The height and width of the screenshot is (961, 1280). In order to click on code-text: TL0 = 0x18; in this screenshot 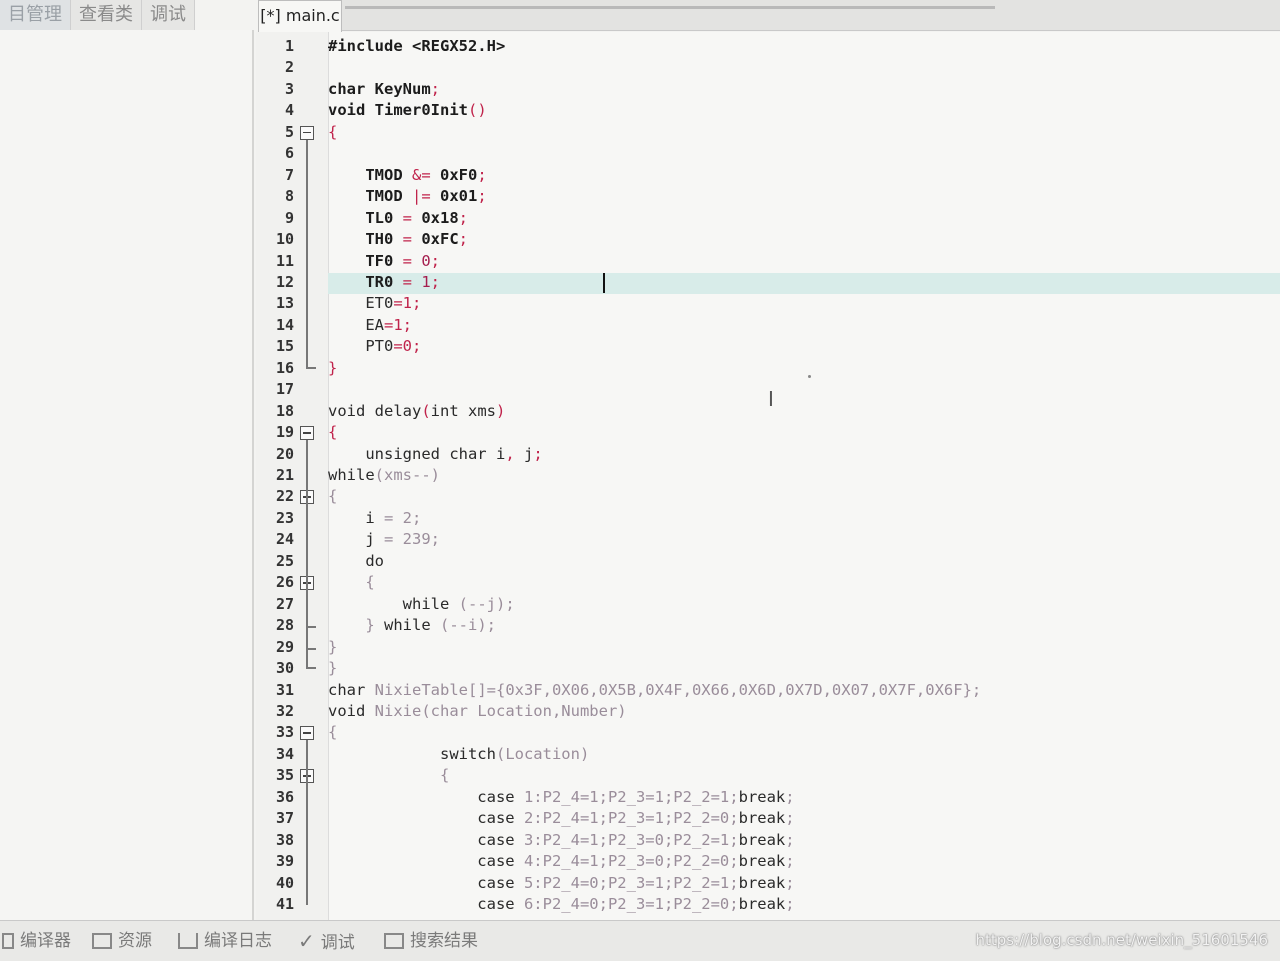, I will do `click(398, 218)`.